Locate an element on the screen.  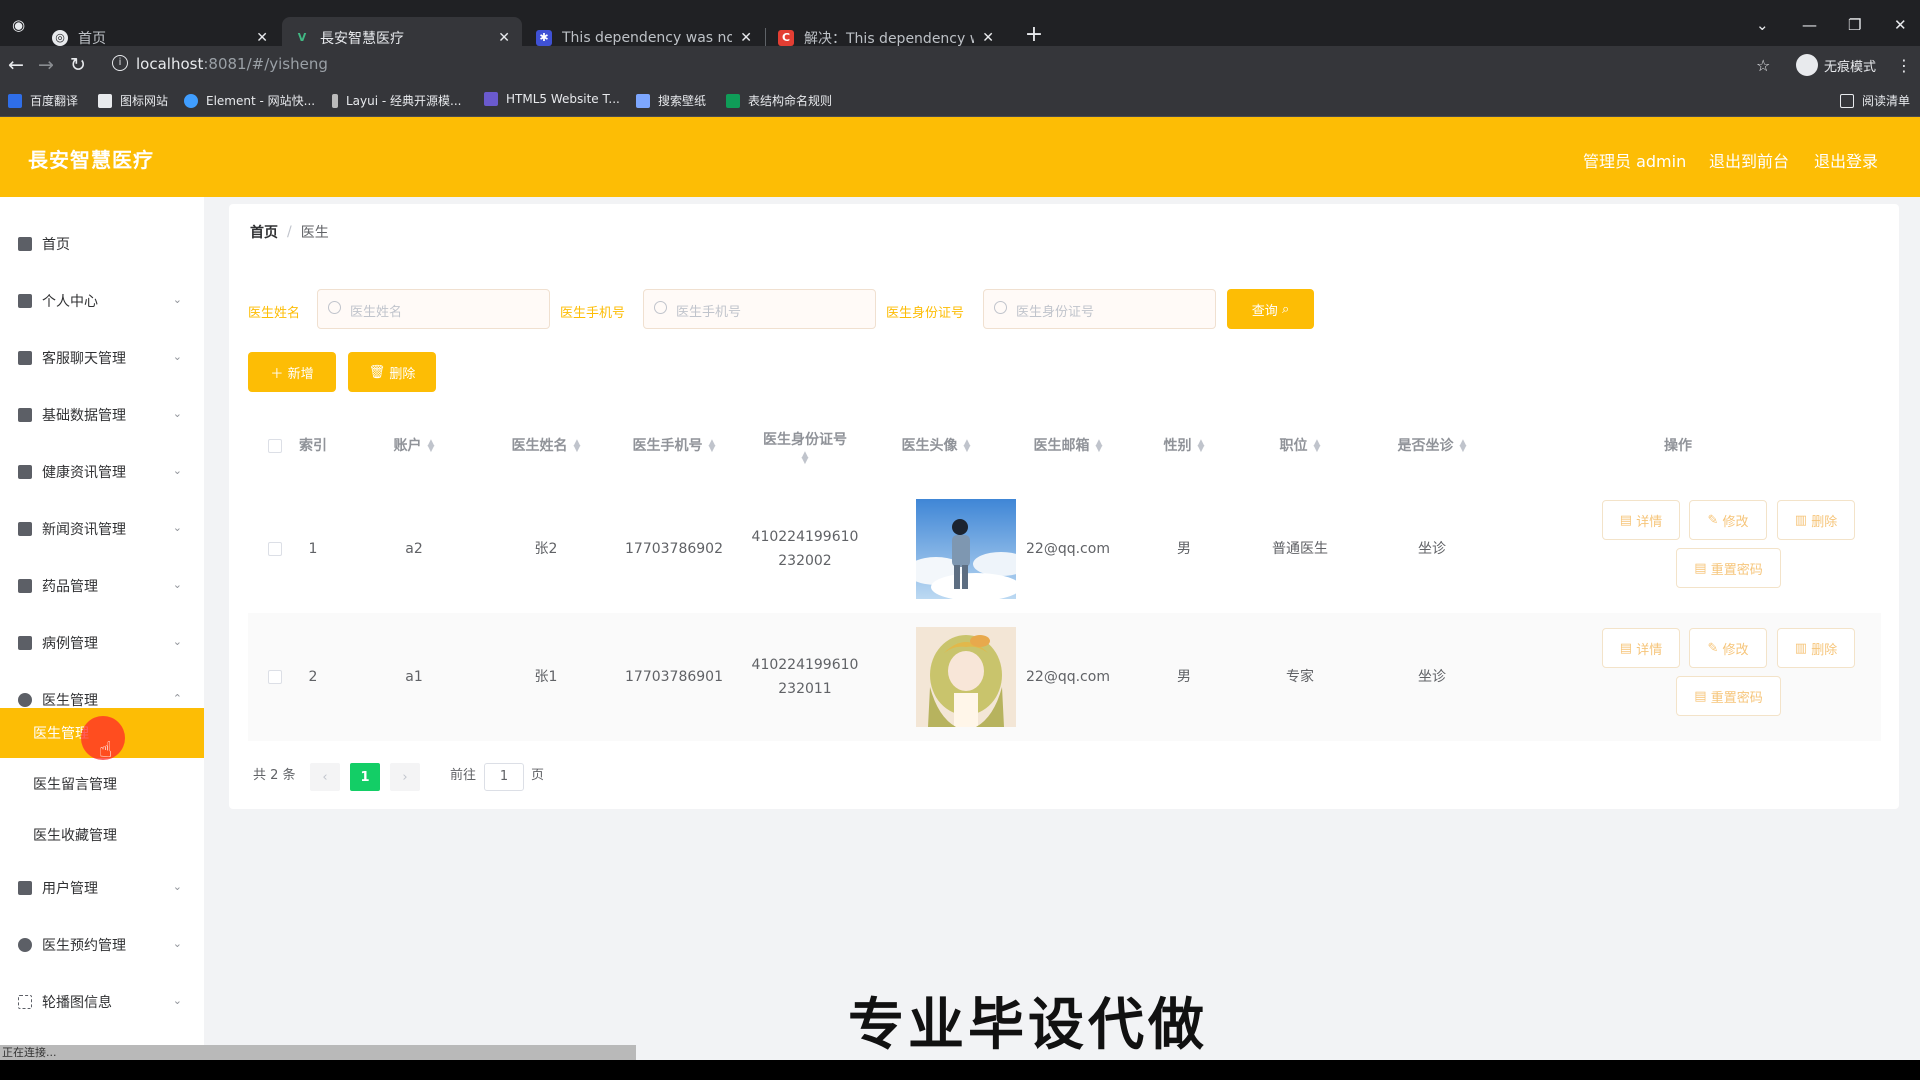
chrome-menu-icon: ◉ is located at coordinates (18, 25).